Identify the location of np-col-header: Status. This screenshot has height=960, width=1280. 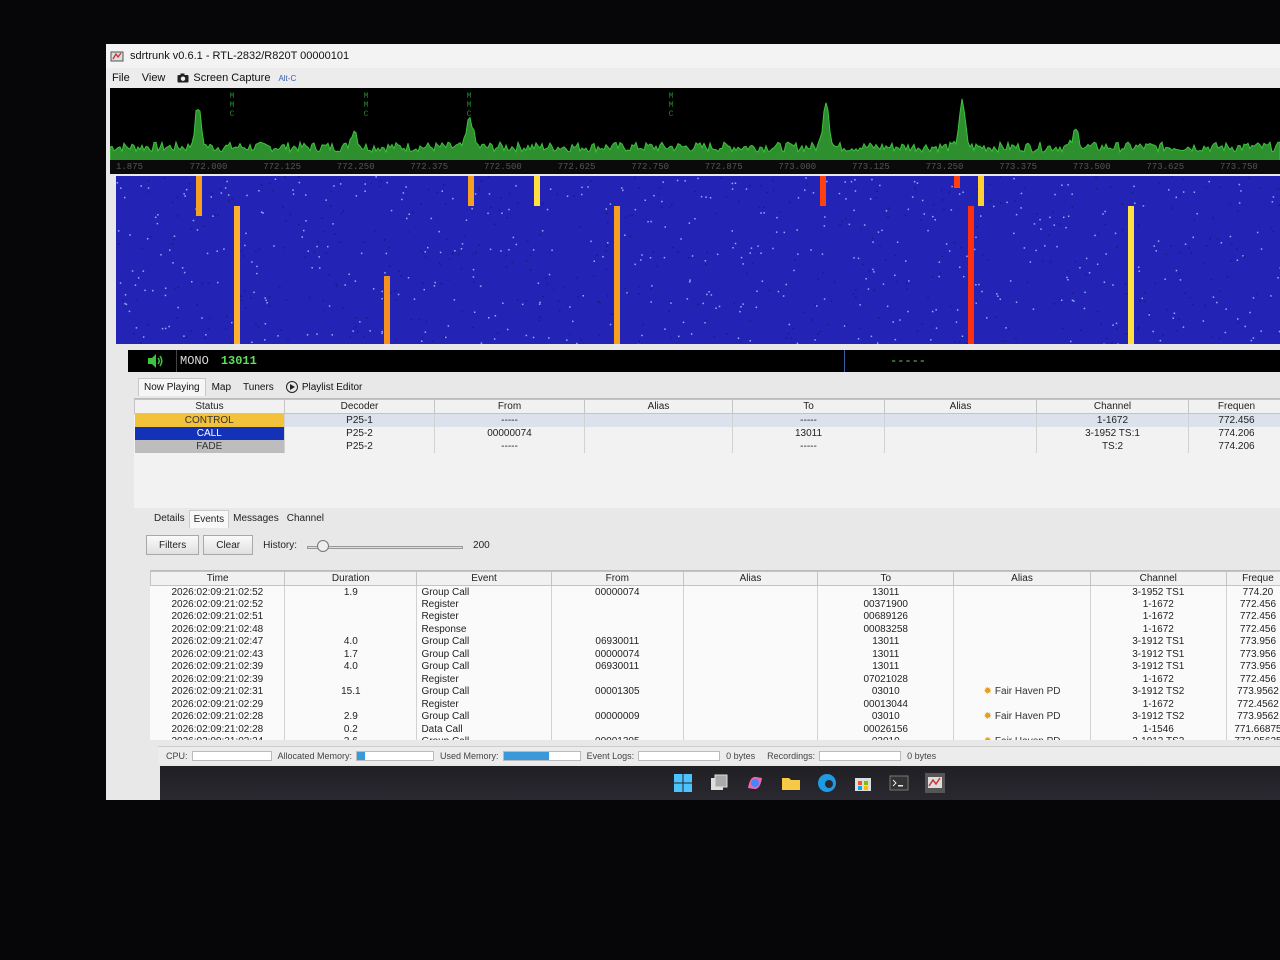
(209, 406).